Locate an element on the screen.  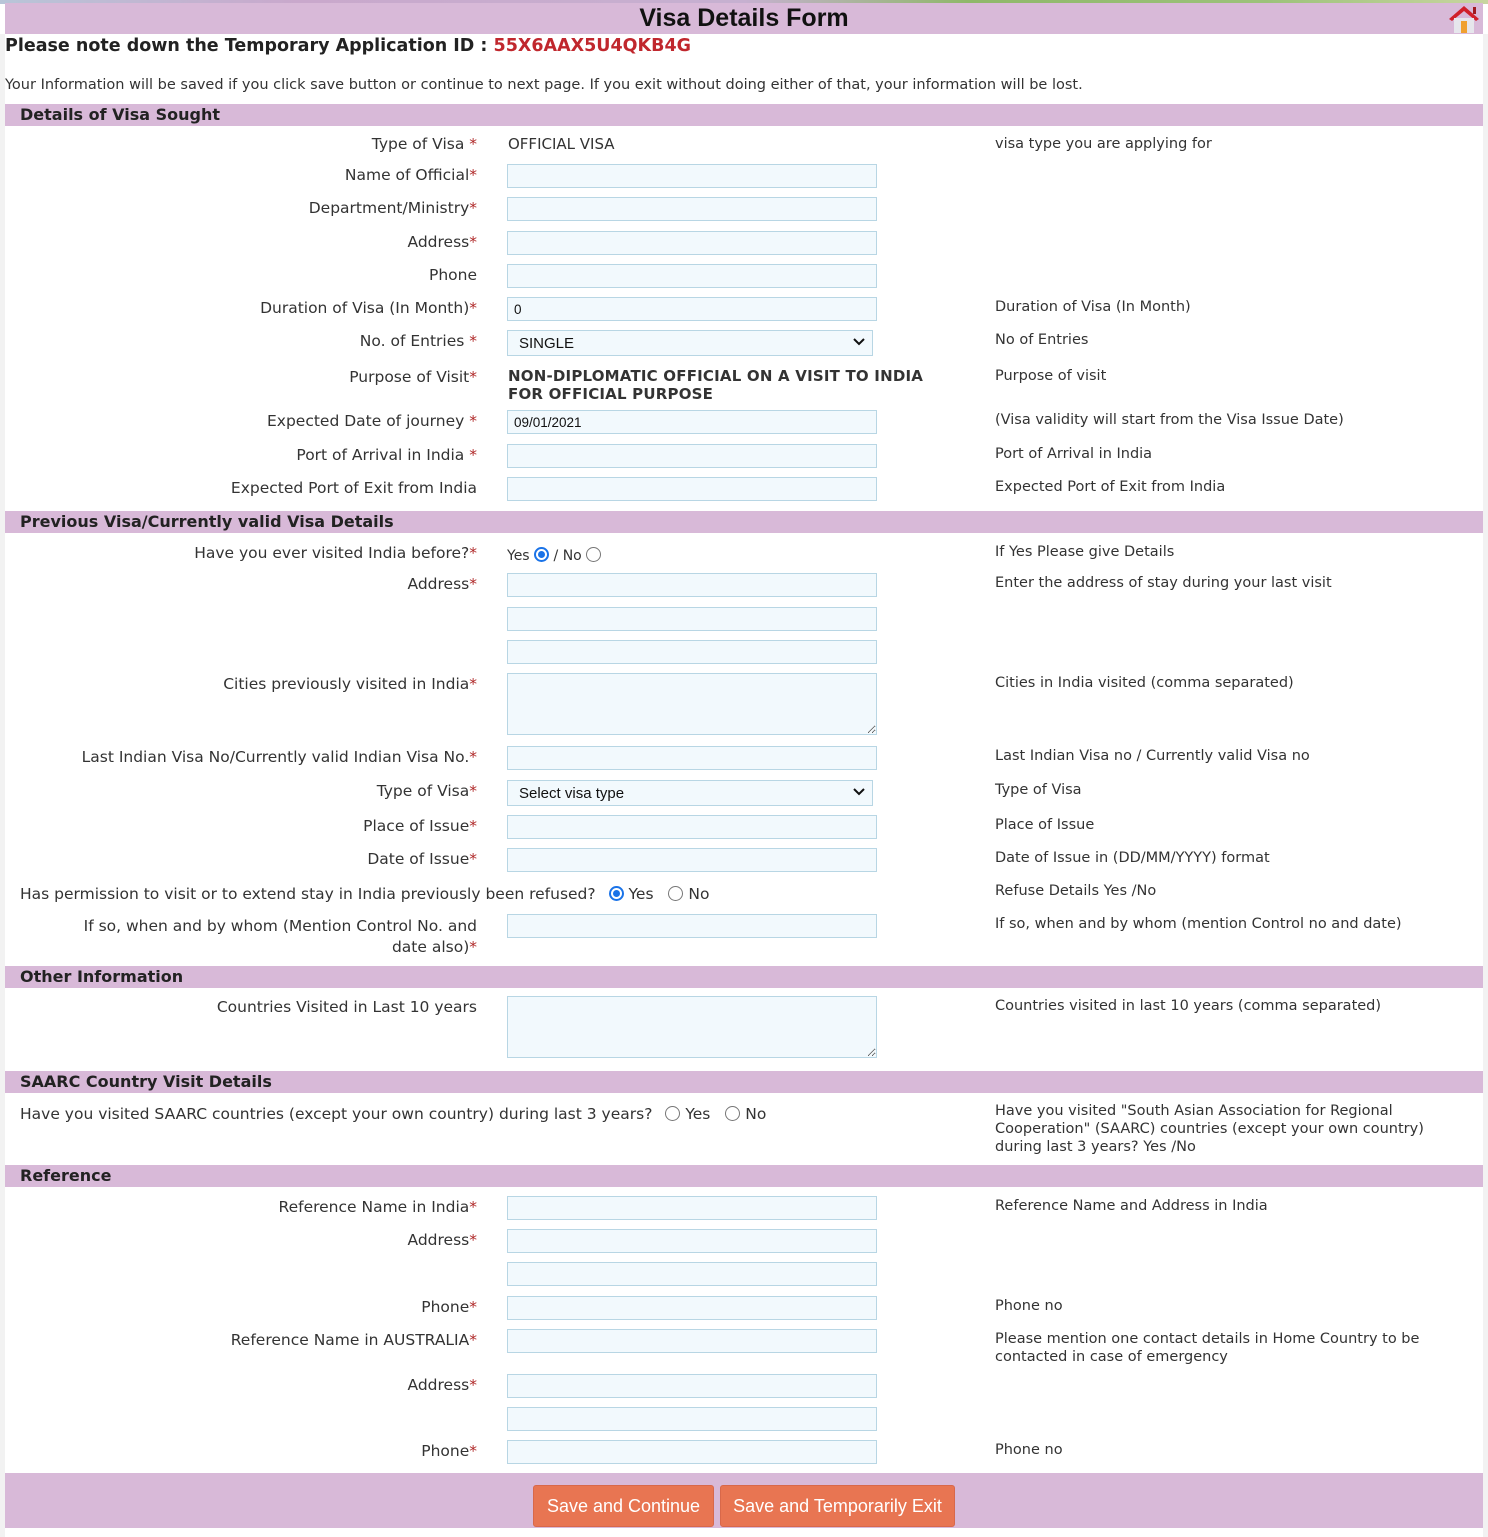
address-input is located at coordinates (692, 243).